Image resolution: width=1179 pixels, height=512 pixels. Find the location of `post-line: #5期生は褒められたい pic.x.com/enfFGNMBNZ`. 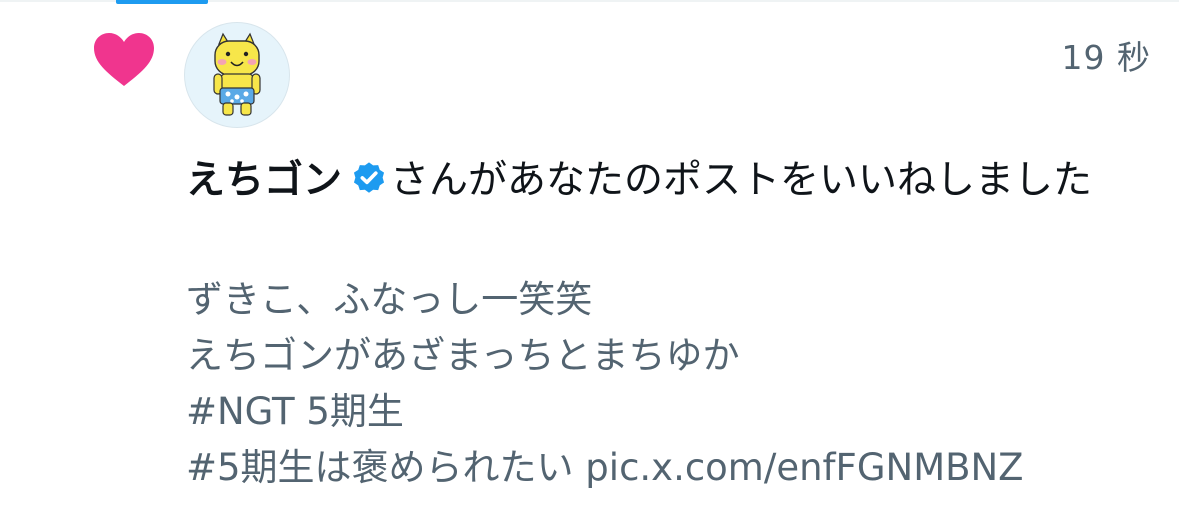

post-line: #5期生は褒められたい pic.x.com/enfFGNMBNZ is located at coordinates (605, 467).